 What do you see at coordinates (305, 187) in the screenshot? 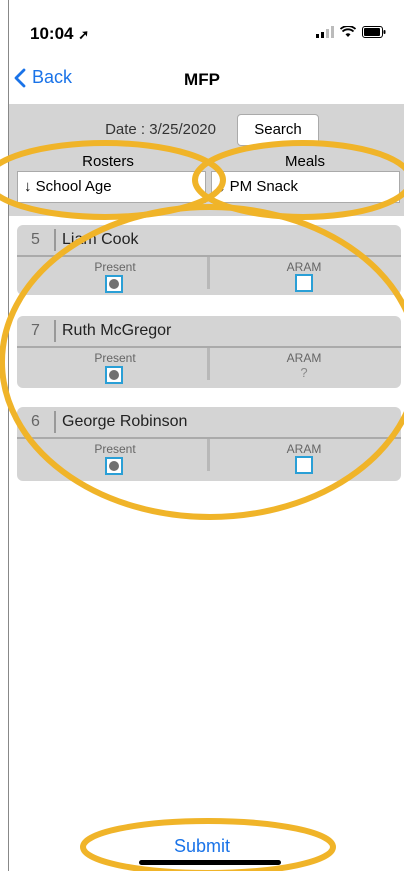
I see `meal-select: ↓ PM Snack` at bounding box center [305, 187].